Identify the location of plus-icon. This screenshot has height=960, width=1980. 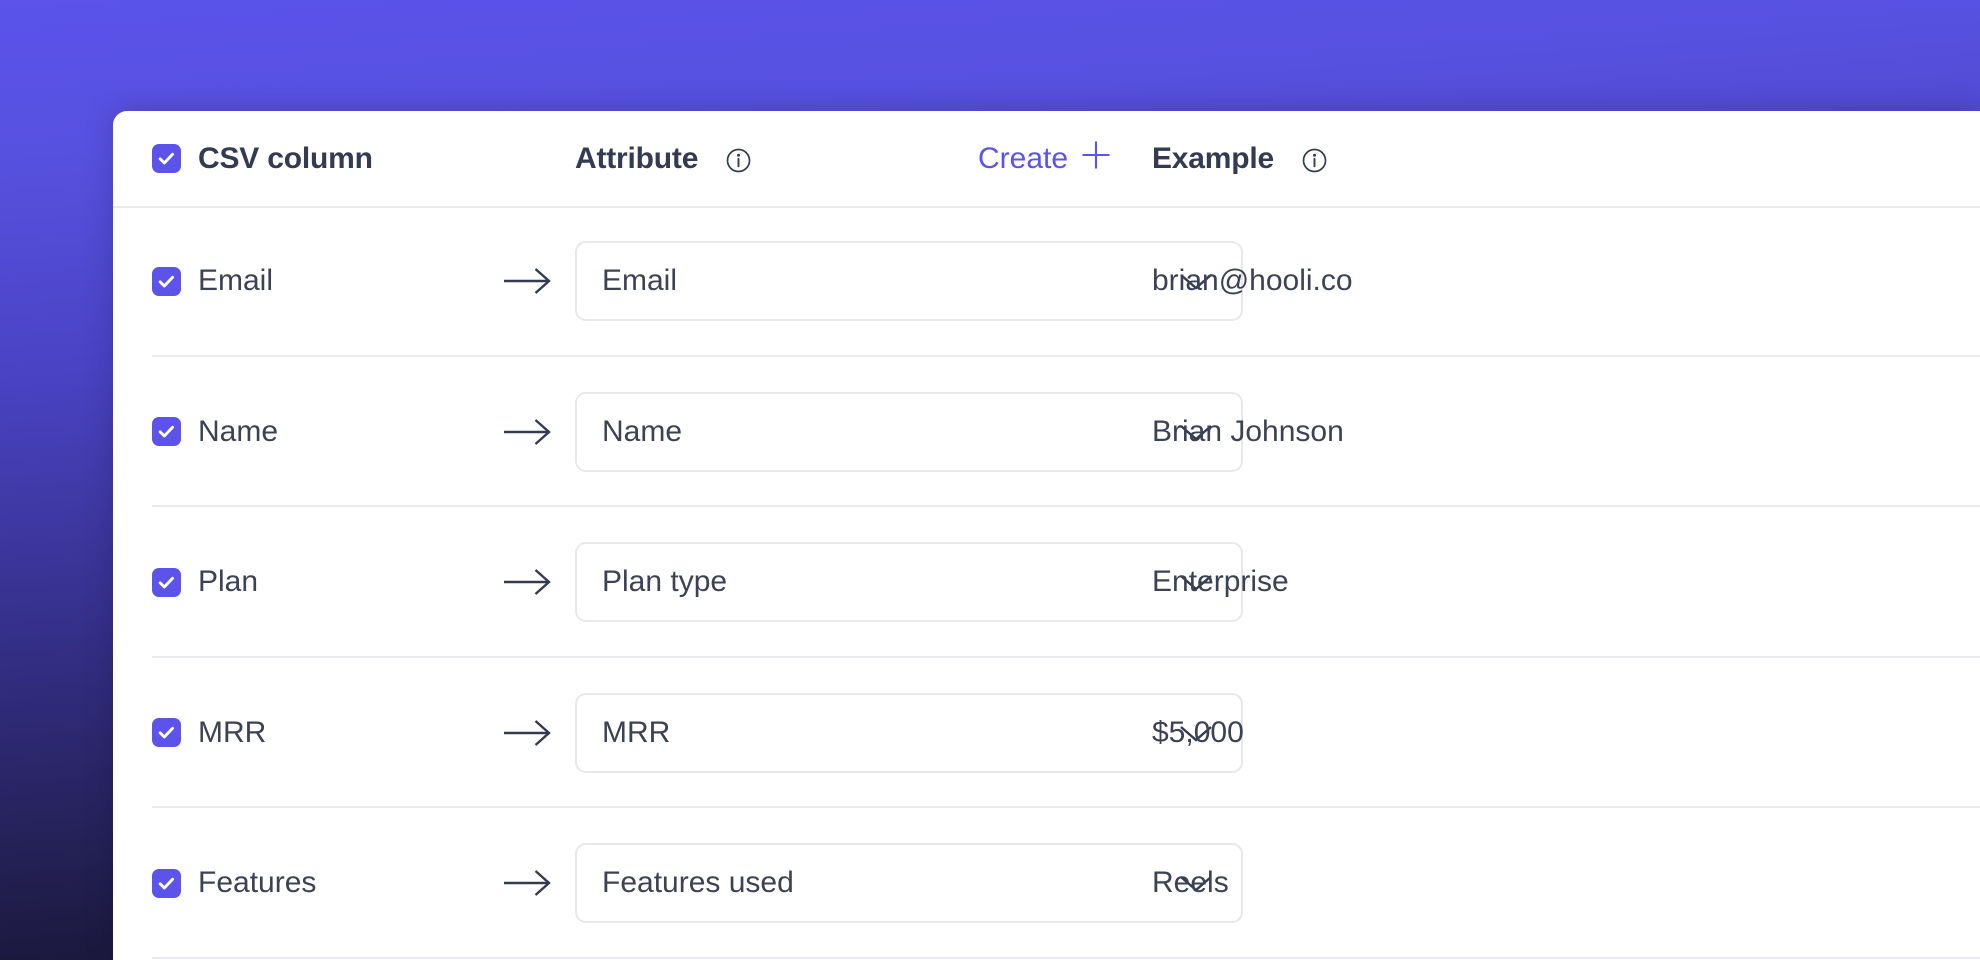
(1096, 159).